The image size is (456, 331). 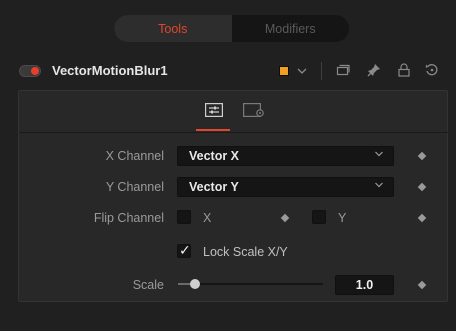 What do you see at coordinates (134, 187) in the screenshot?
I see `y-channel-label: Y Channel` at bounding box center [134, 187].